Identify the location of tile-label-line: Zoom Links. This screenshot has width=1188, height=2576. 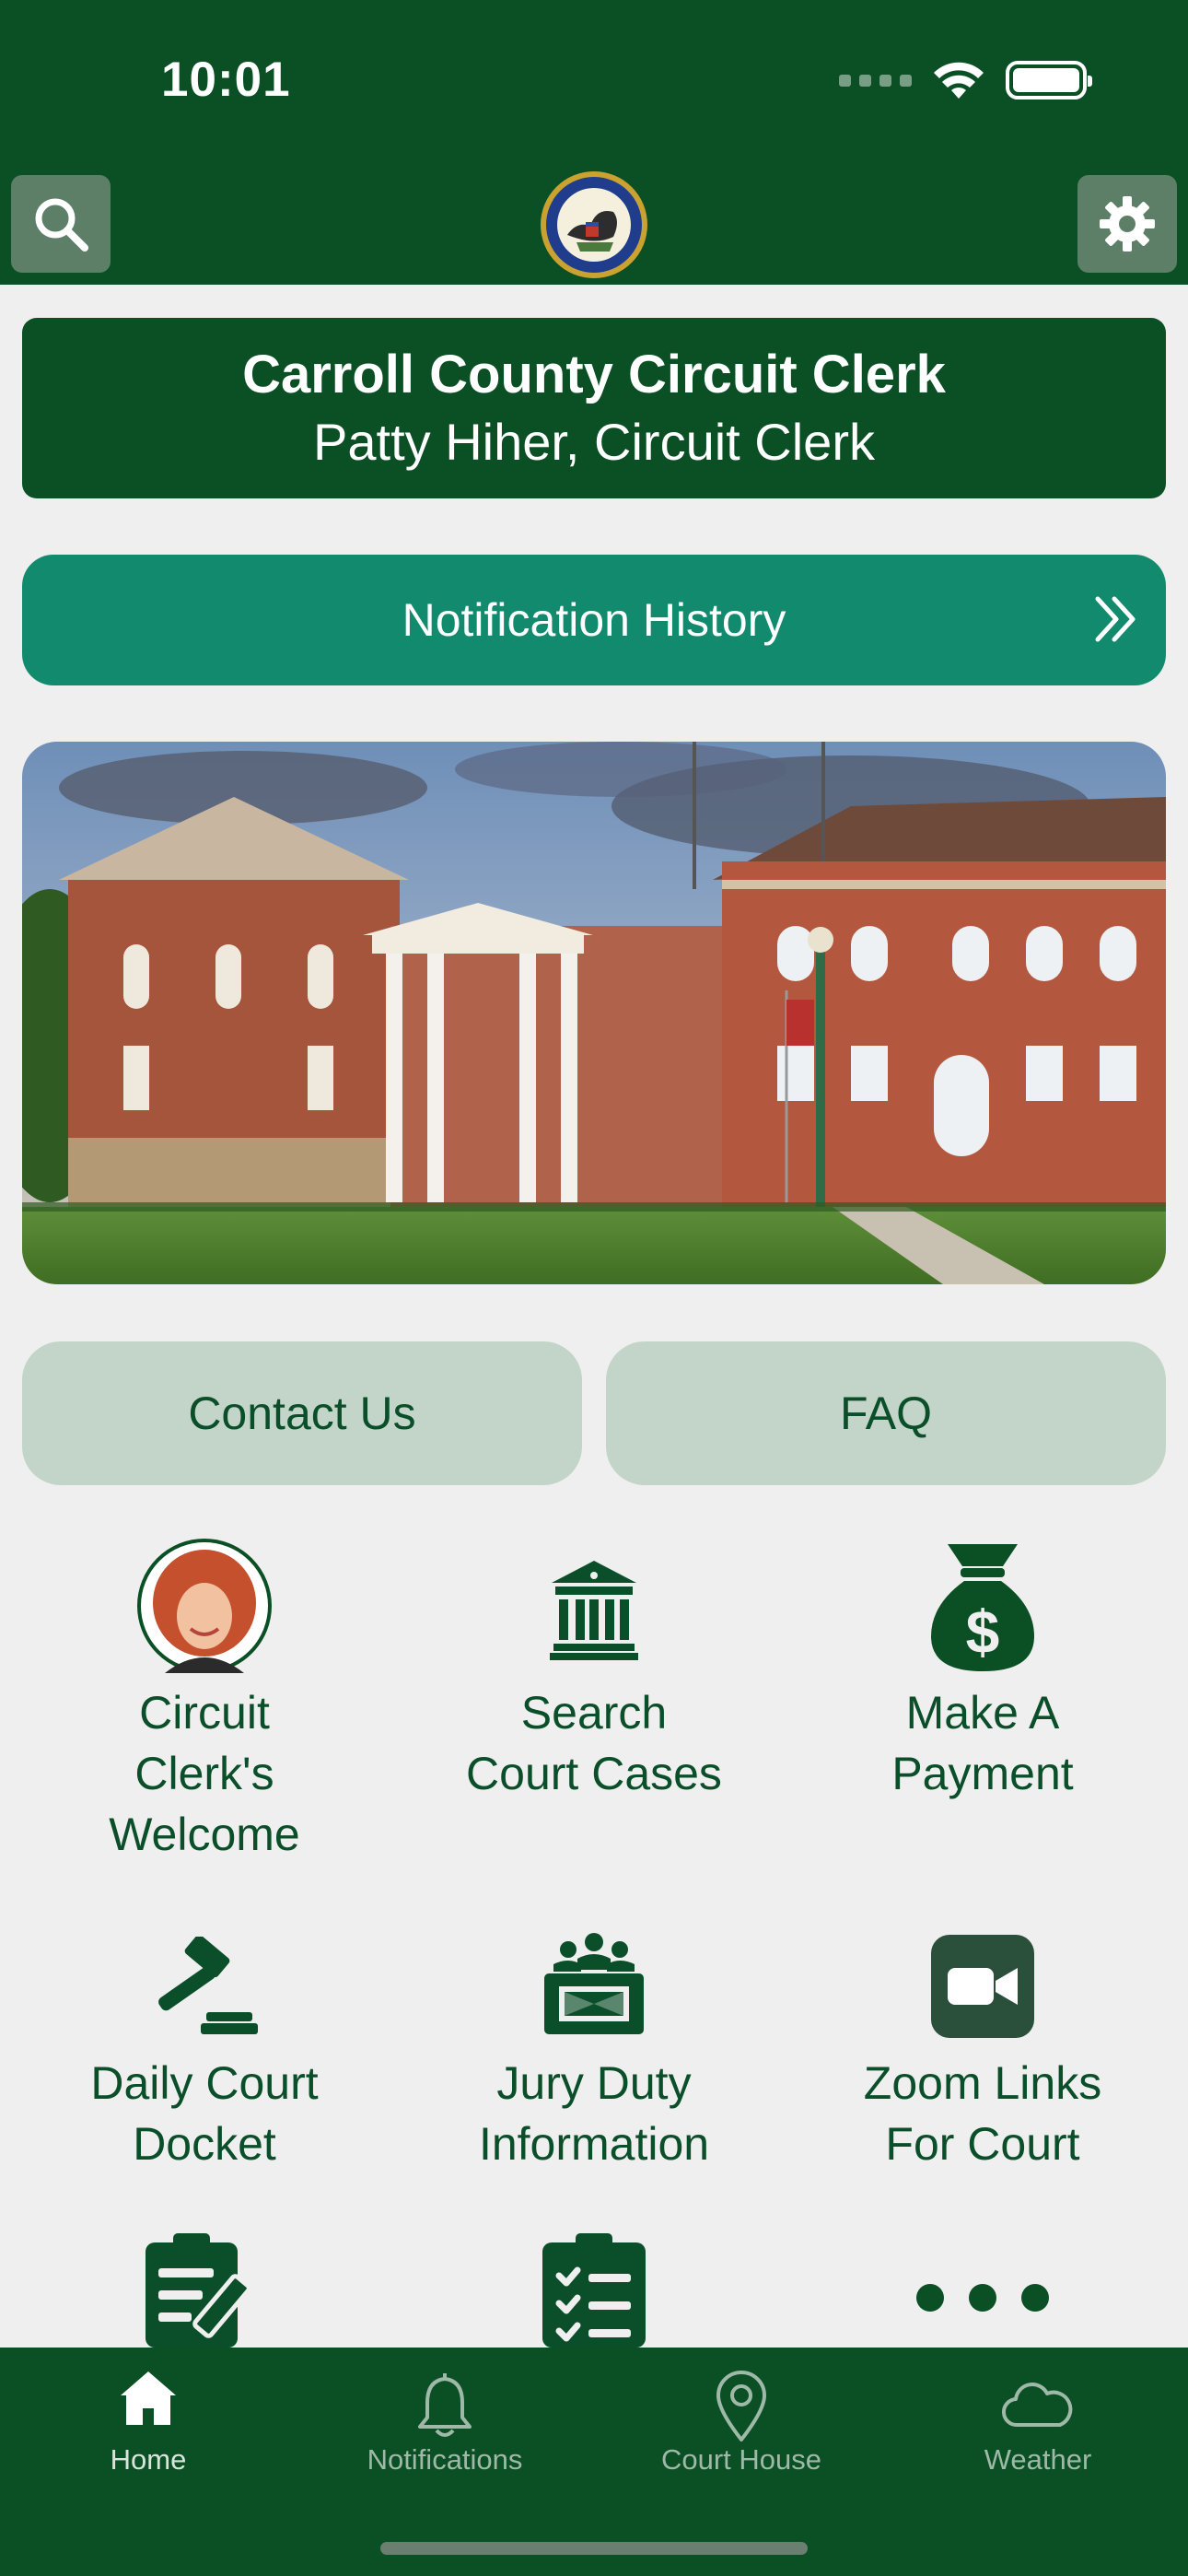
(982, 2083).